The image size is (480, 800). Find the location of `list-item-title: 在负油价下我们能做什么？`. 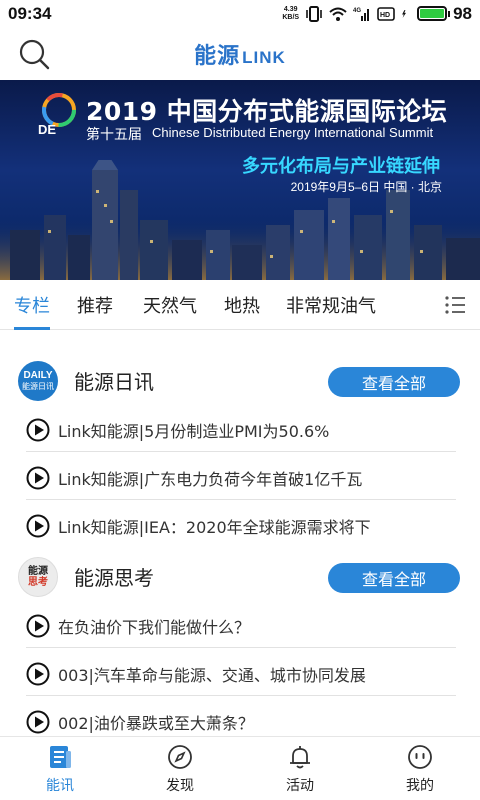

list-item-title: 在负油价下我们能做什么？ is located at coordinates (154, 627).